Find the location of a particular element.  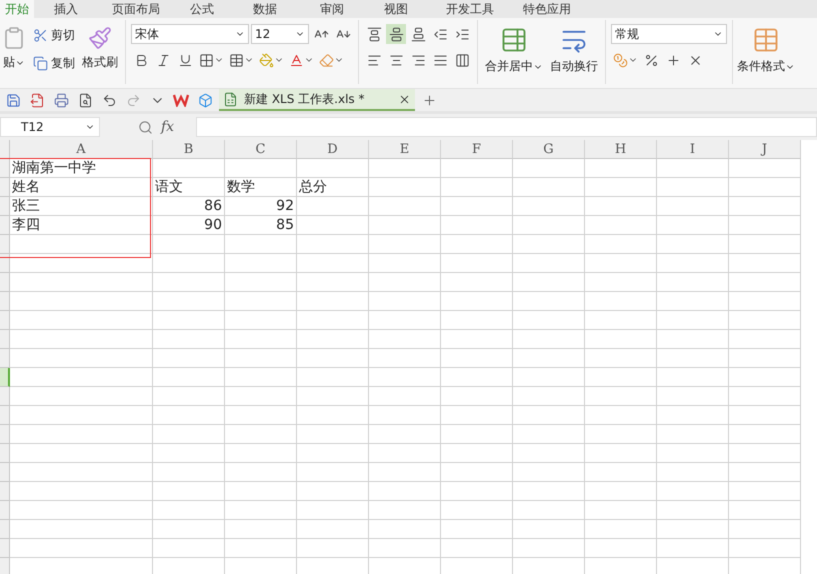

table-cell: 语文 is located at coordinates (189, 187).